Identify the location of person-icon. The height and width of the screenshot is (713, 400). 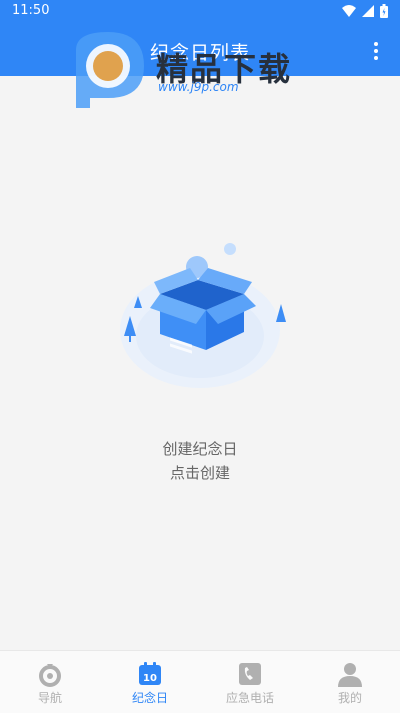
(350, 675).